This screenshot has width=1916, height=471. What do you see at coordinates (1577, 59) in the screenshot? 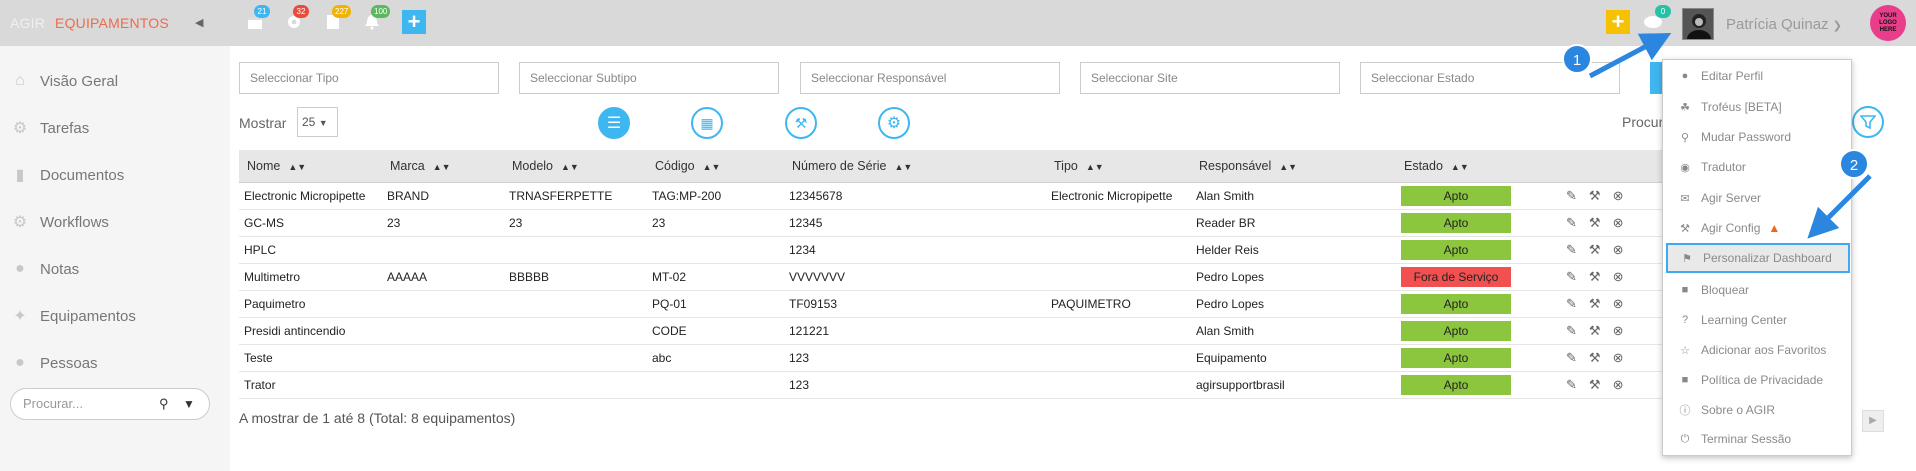
I see `annotation-marker-1: 1` at bounding box center [1577, 59].